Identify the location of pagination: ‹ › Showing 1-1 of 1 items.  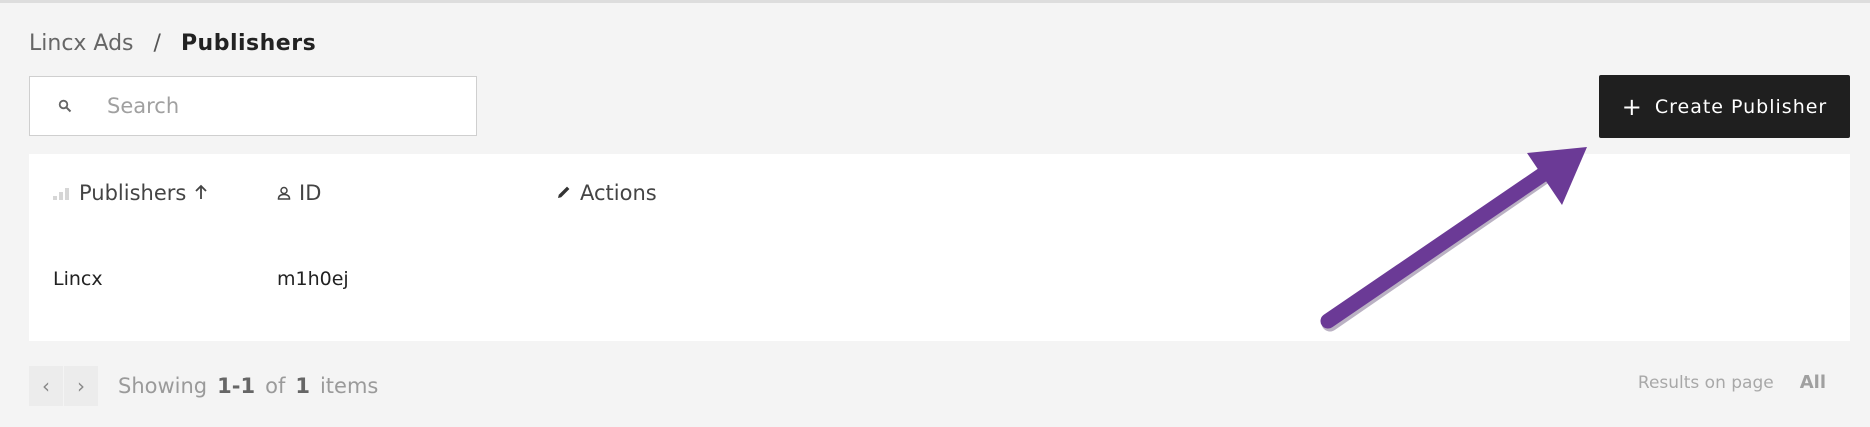
(203, 386).